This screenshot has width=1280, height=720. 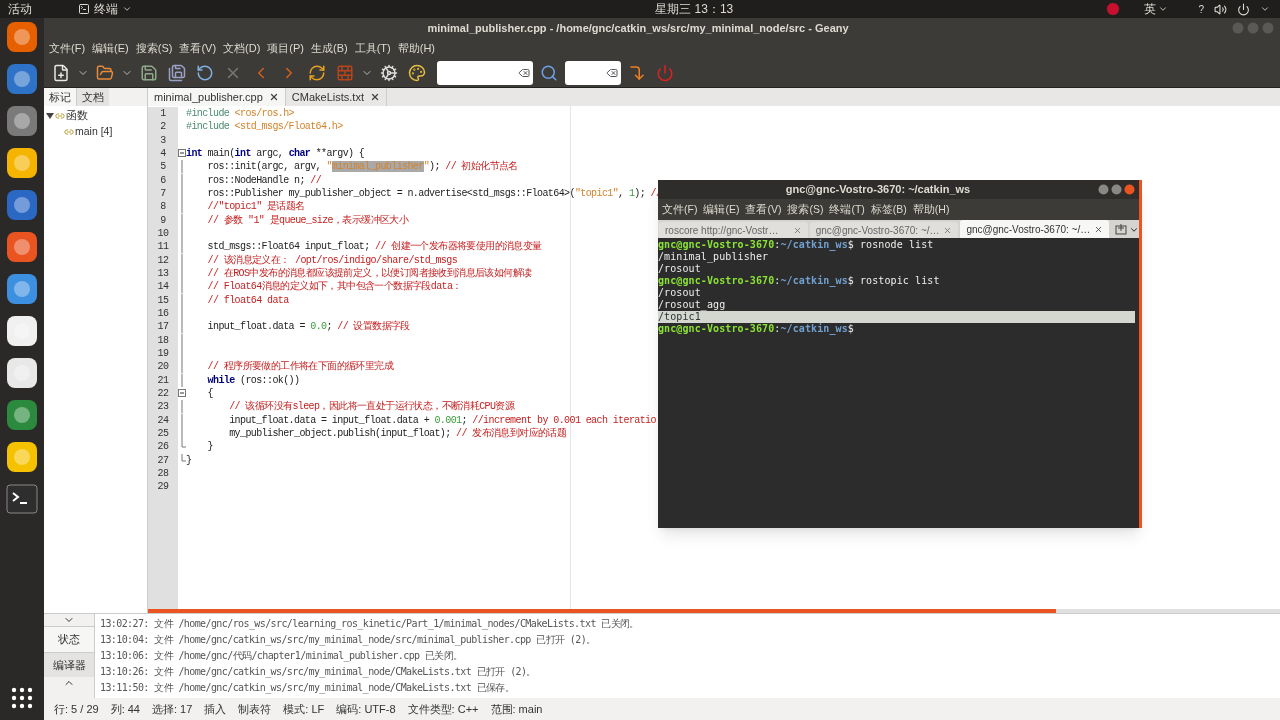 I want to click on editor-tab: minimal_publisher.cpp, so click(x=217, y=97).